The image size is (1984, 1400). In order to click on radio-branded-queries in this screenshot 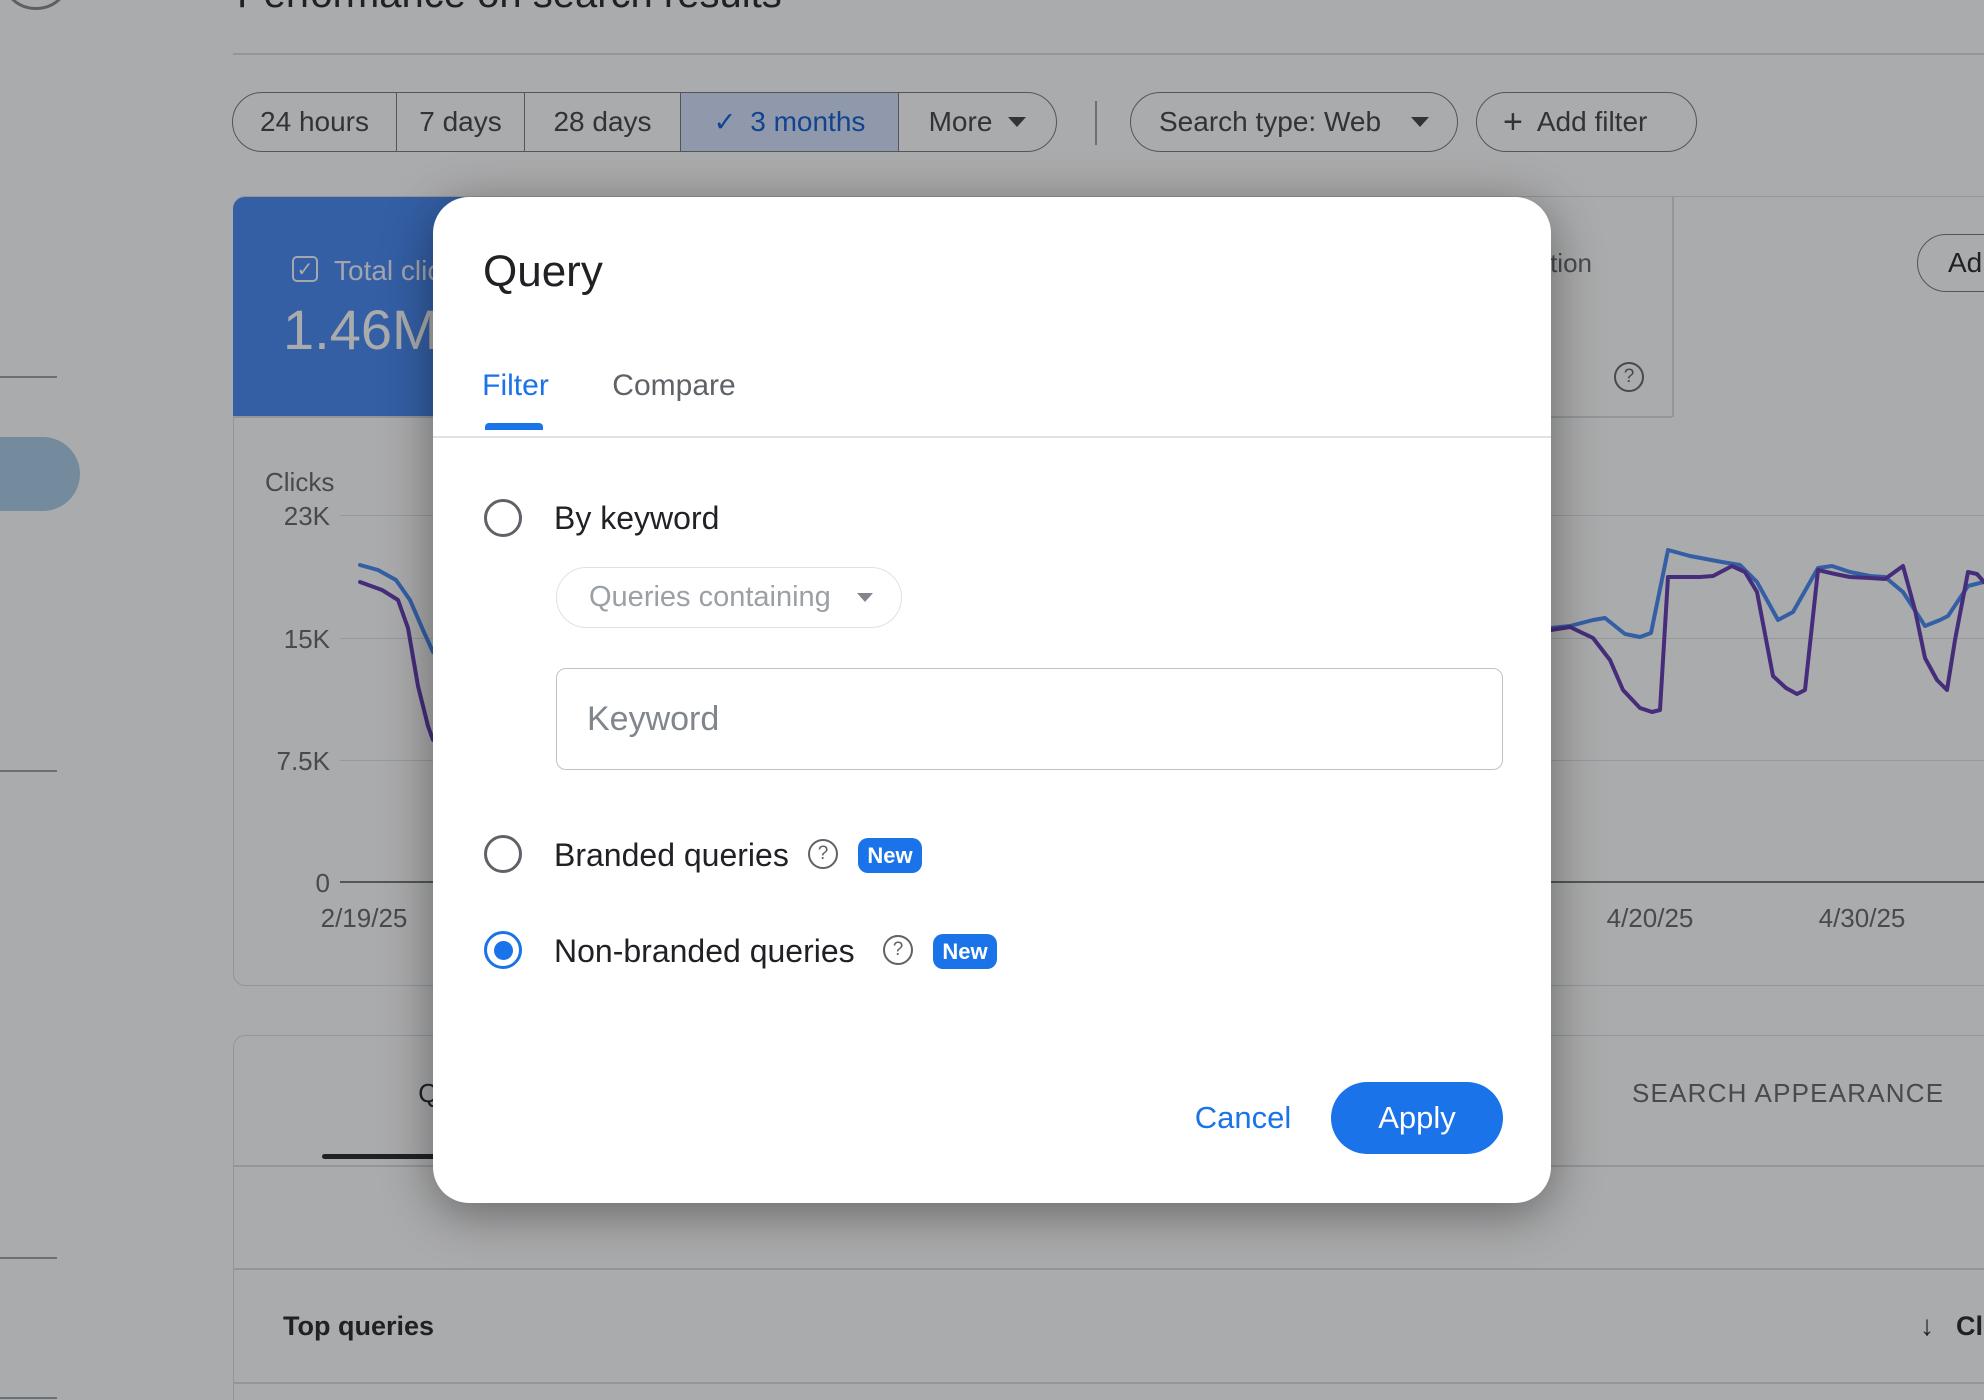, I will do `click(503, 854)`.